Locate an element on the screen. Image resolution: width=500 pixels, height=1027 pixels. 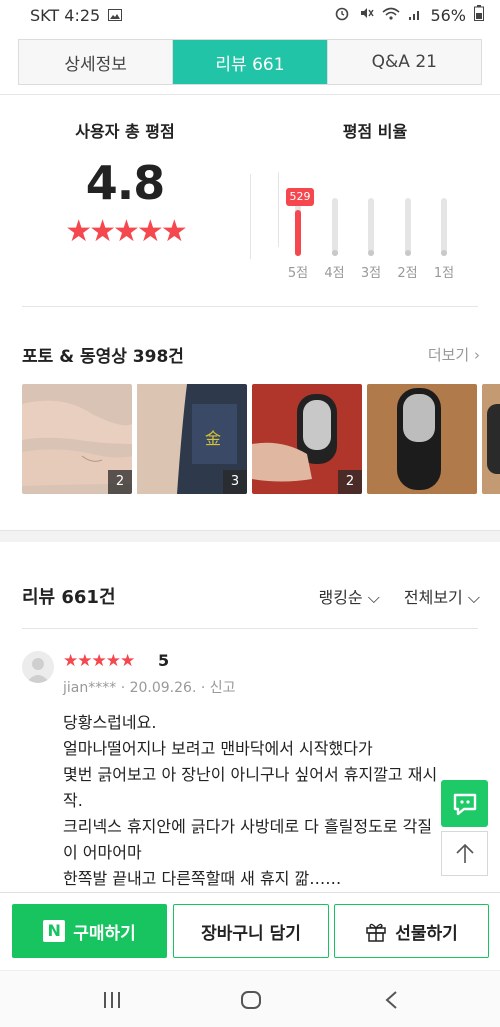
battery-icon is located at coordinates (479, 15).